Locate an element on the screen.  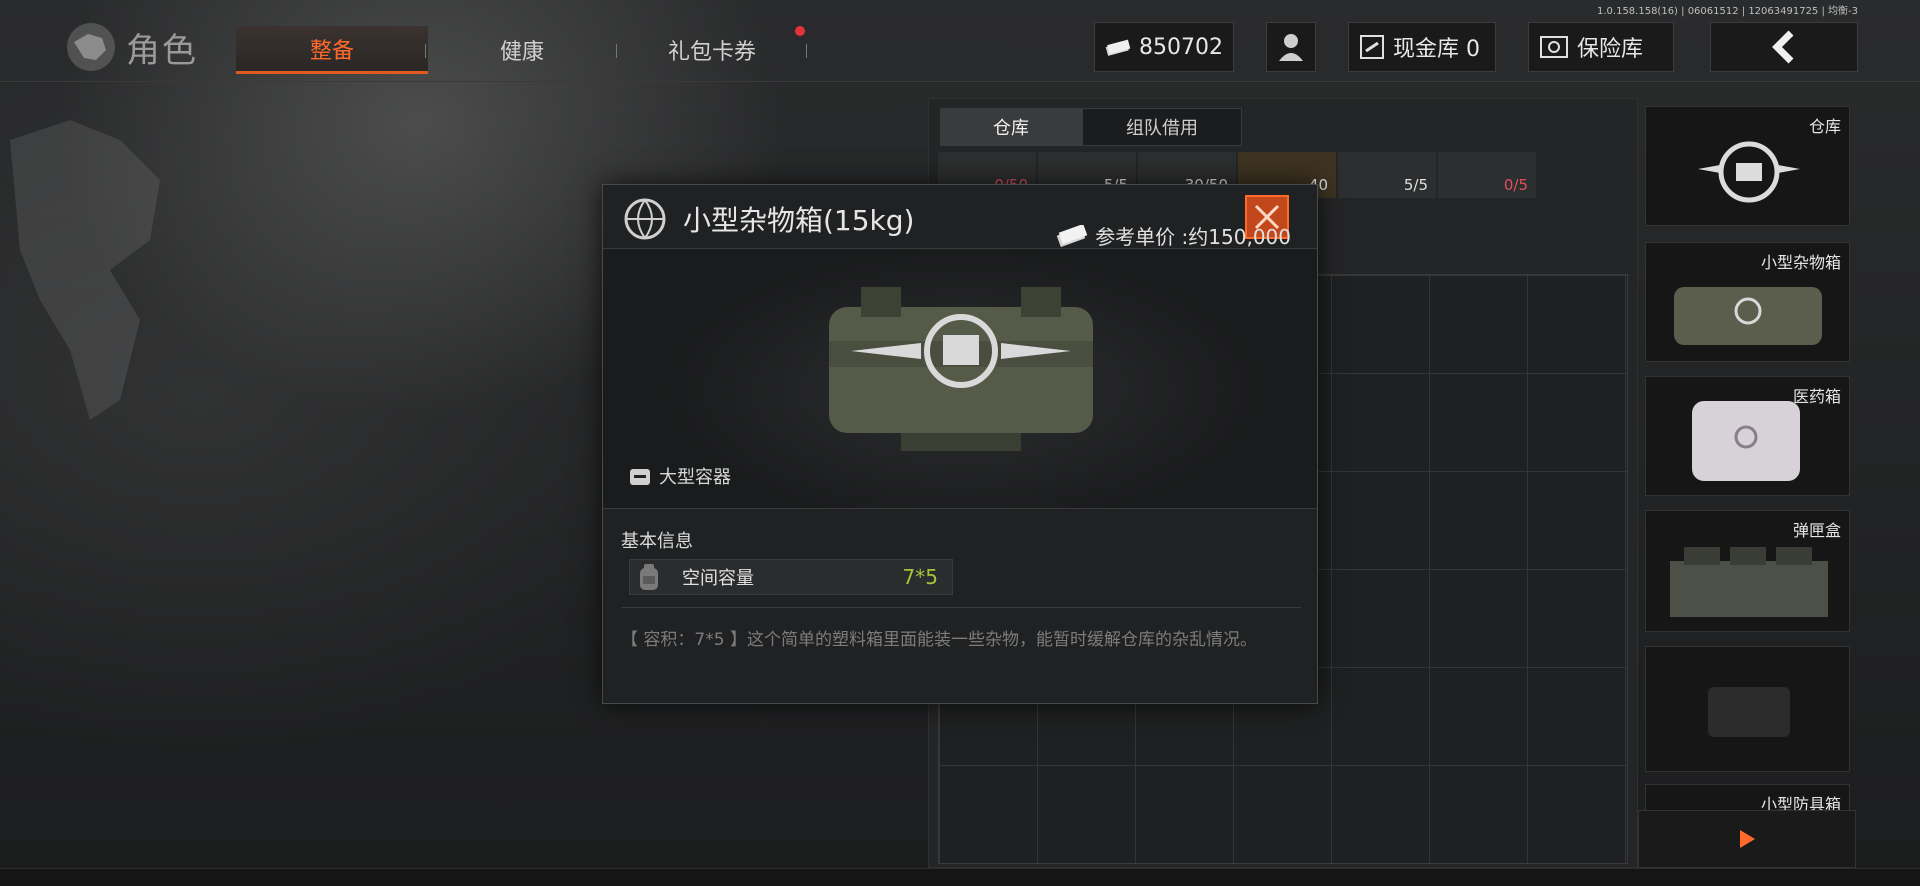
item-slot: 5/5 is located at coordinates (1387, 175).